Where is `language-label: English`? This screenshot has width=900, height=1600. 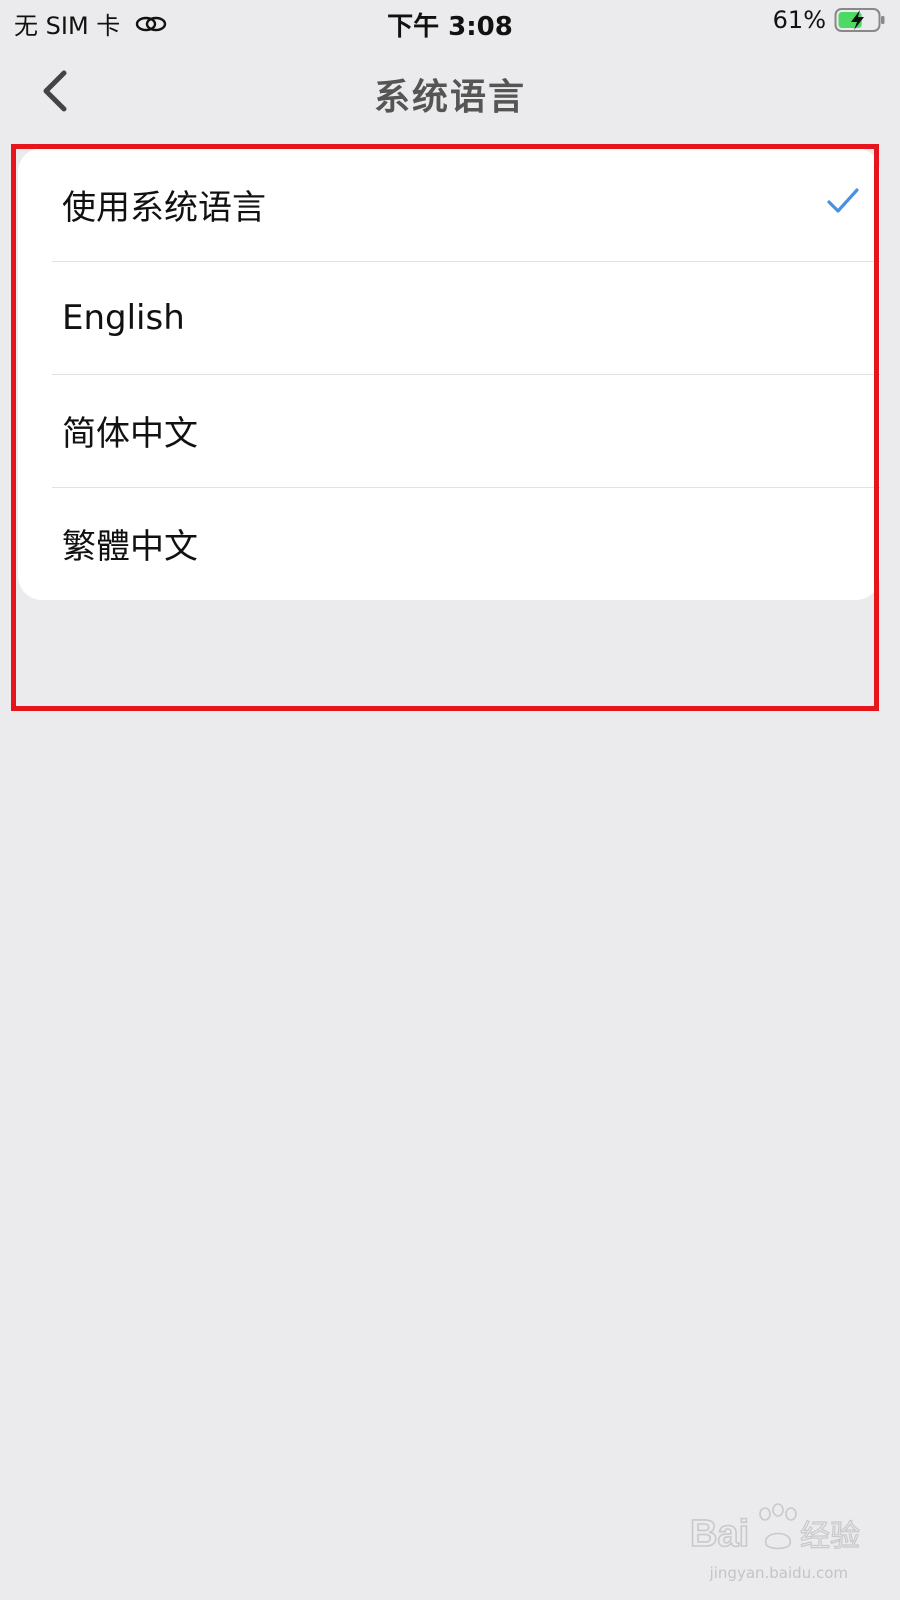 language-label: English is located at coordinates (123, 317).